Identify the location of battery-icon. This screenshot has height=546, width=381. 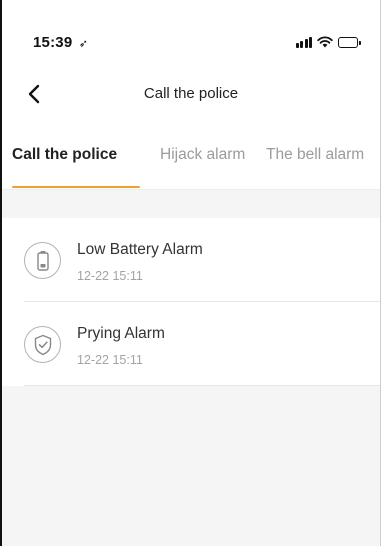
(42, 260).